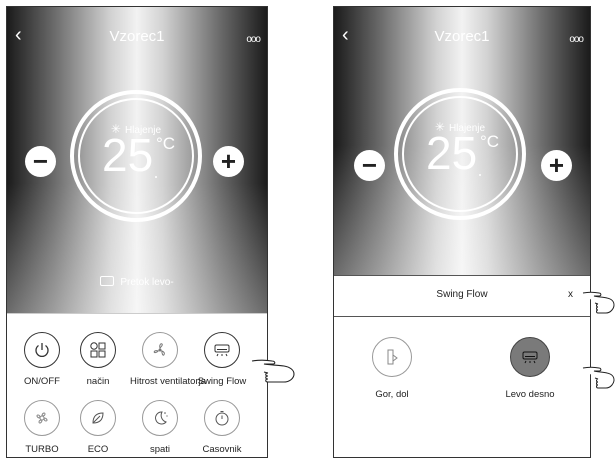 This screenshot has width=615, height=461. I want to click on flow-status: Pretok levo-, so click(137, 282).